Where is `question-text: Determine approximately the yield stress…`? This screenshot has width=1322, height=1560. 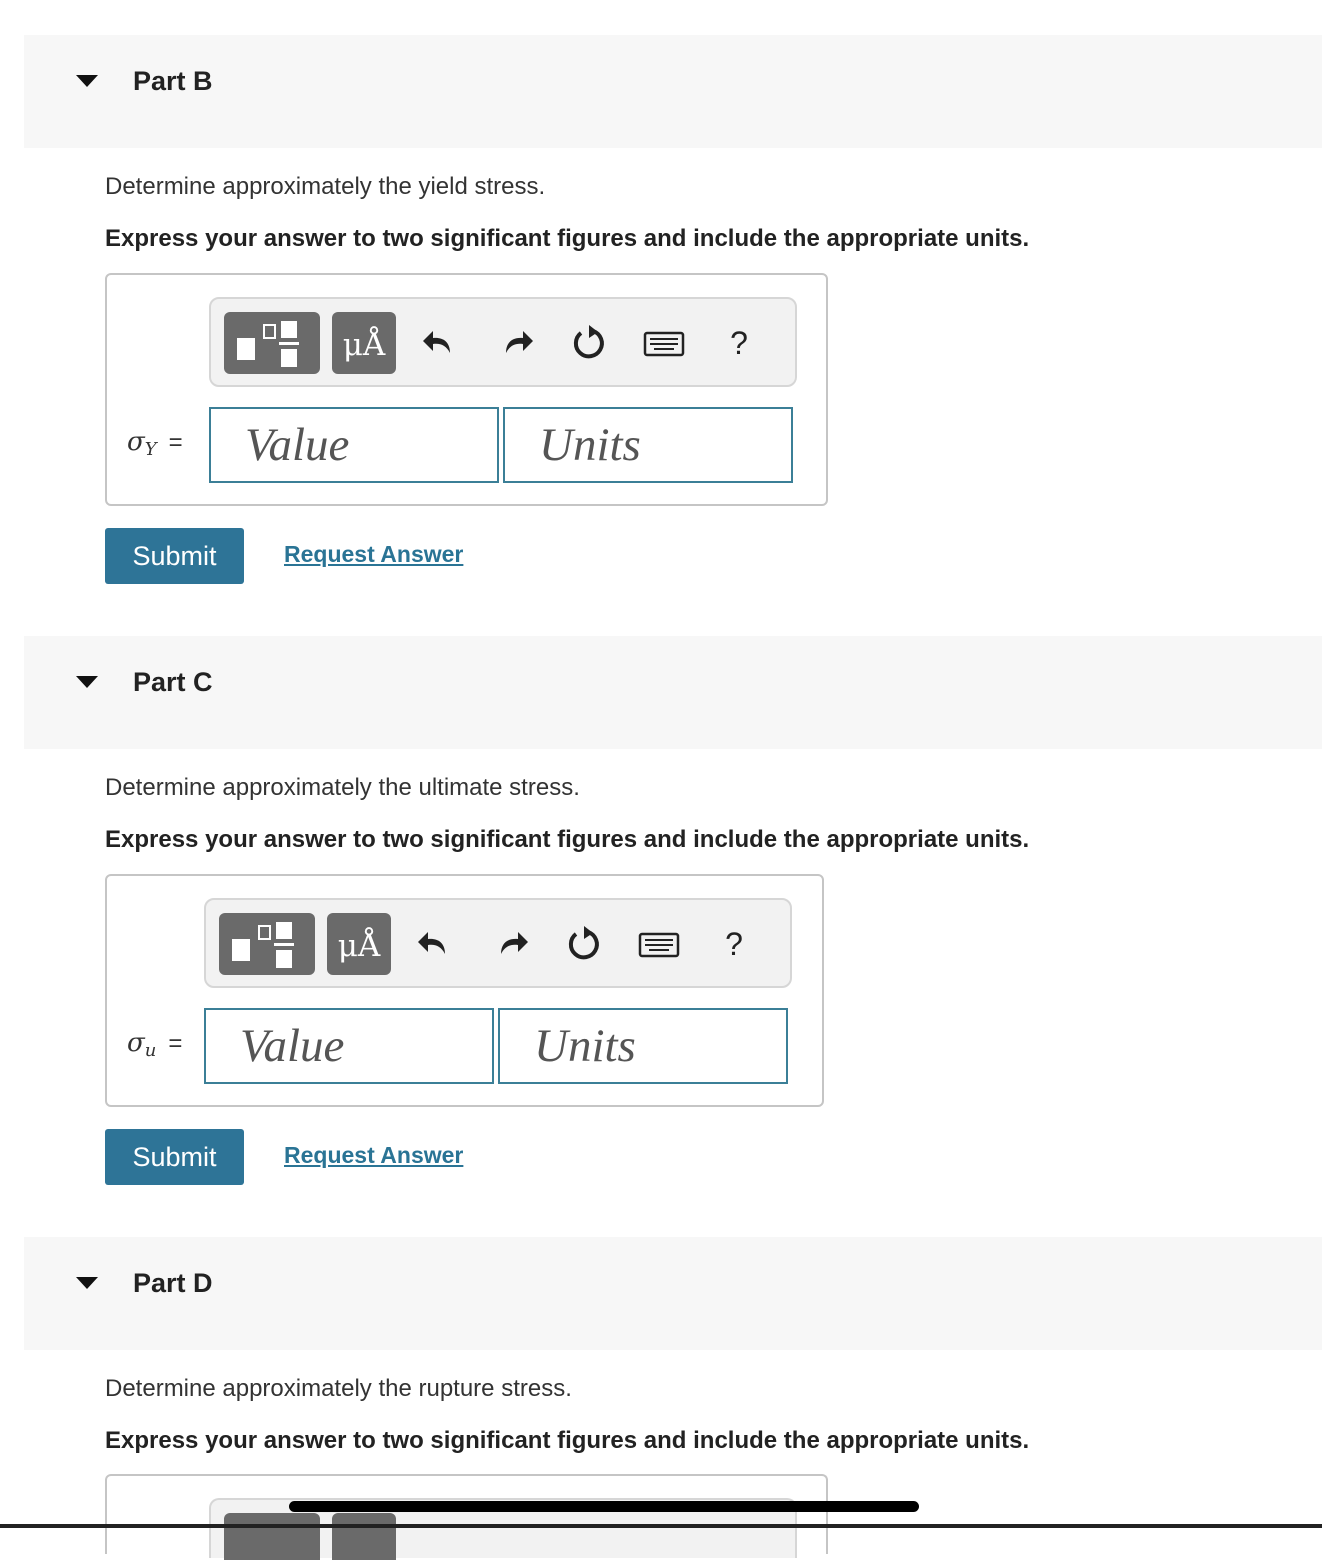 question-text: Determine approximately the yield stress… is located at coordinates (325, 186).